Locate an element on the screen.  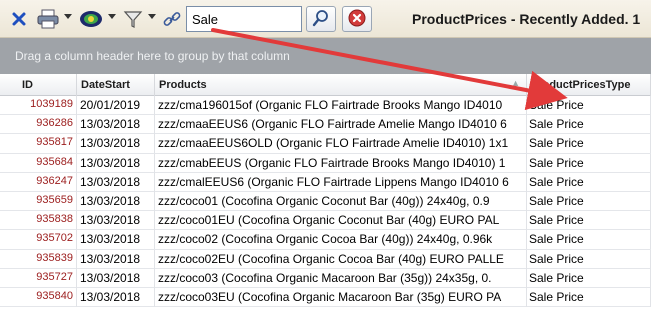
column-header-id: ID is located at coordinates (38, 85).